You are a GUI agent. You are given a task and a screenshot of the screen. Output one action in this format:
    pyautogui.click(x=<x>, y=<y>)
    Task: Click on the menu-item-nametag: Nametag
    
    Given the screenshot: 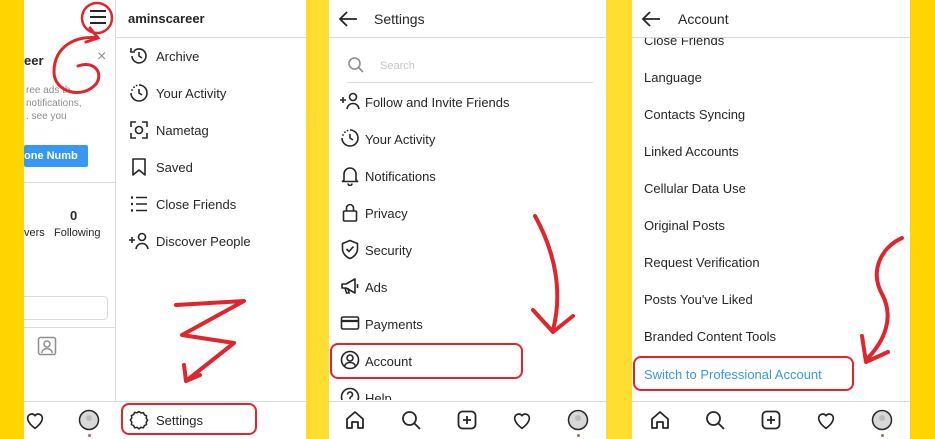 What is the action you would take?
    pyautogui.click(x=217, y=131)
    